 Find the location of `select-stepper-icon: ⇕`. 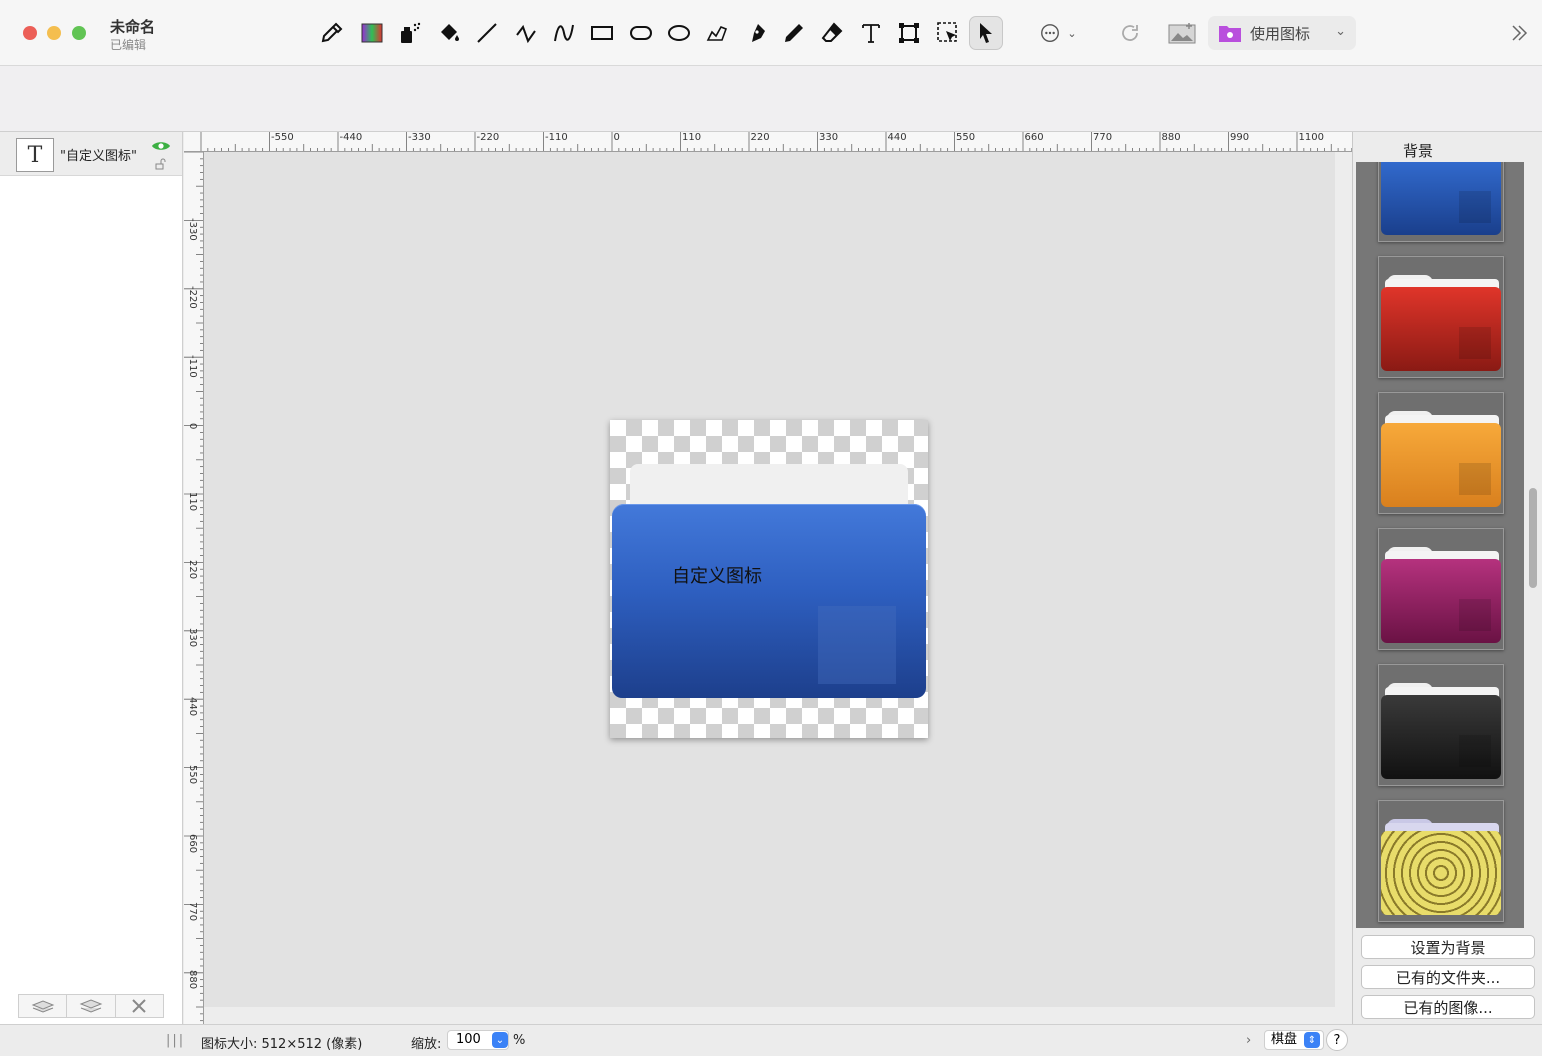

select-stepper-icon: ⇕ is located at coordinates (1312, 1040).